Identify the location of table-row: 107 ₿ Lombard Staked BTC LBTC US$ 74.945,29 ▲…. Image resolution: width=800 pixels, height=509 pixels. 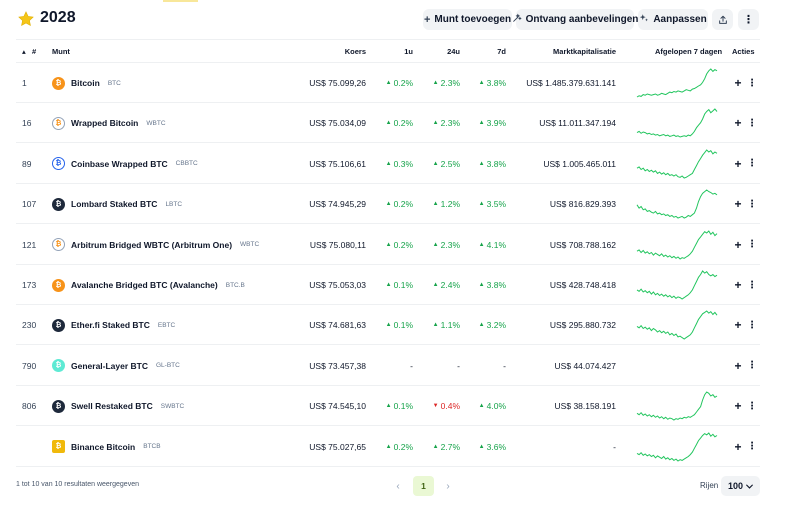
(388, 204).